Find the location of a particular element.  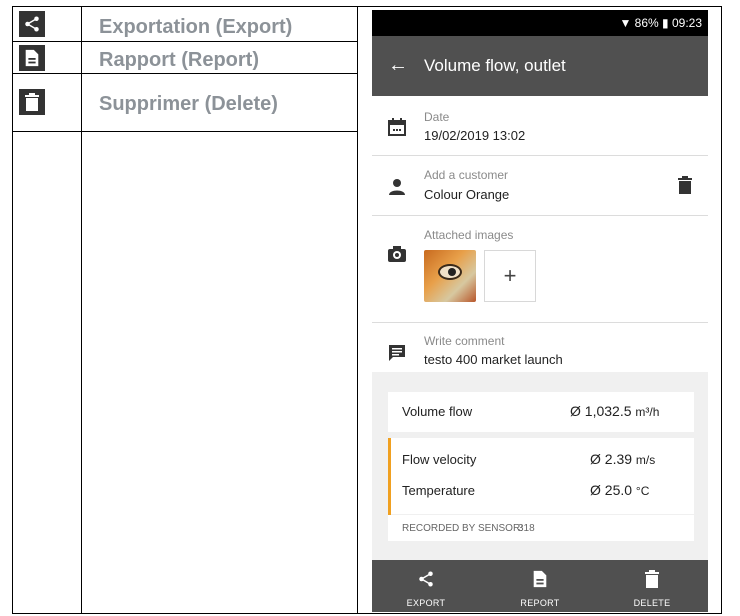

delete-label: DELETE is located at coordinates (652, 603).